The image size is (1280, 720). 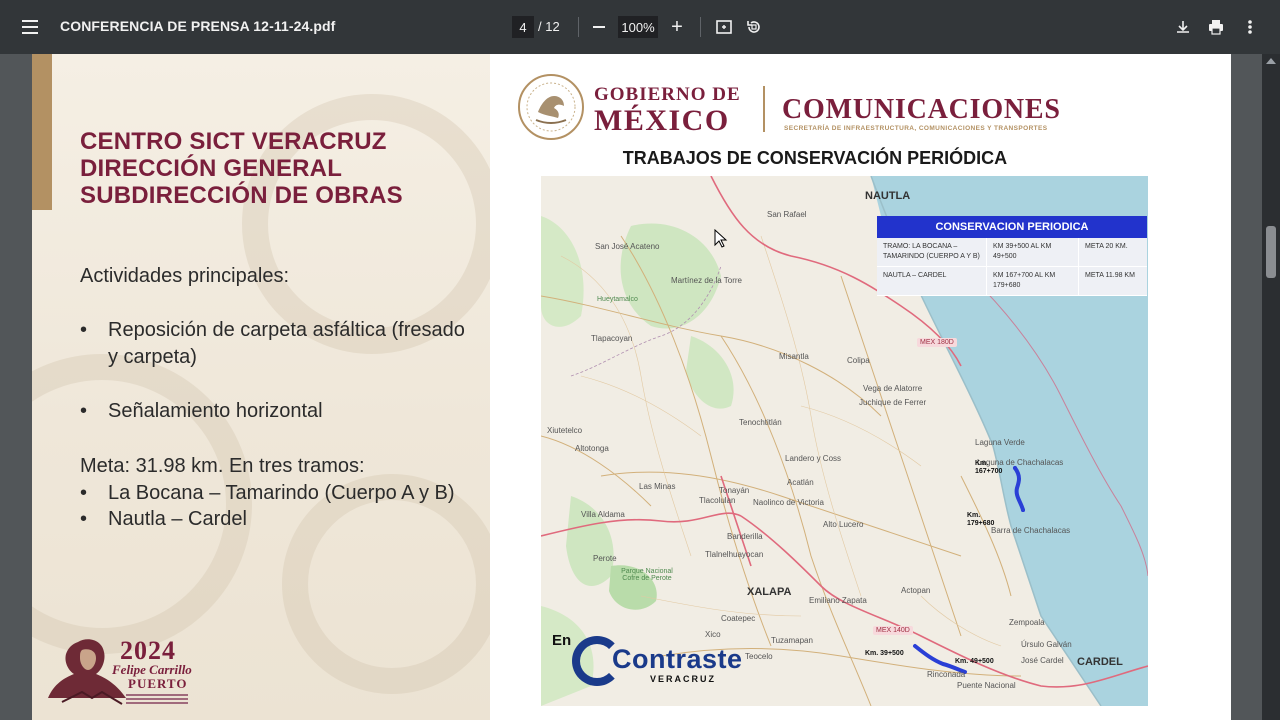 What do you see at coordinates (1271, 252) in the screenshot?
I see `scroll-thumb` at bounding box center [1271, 252].